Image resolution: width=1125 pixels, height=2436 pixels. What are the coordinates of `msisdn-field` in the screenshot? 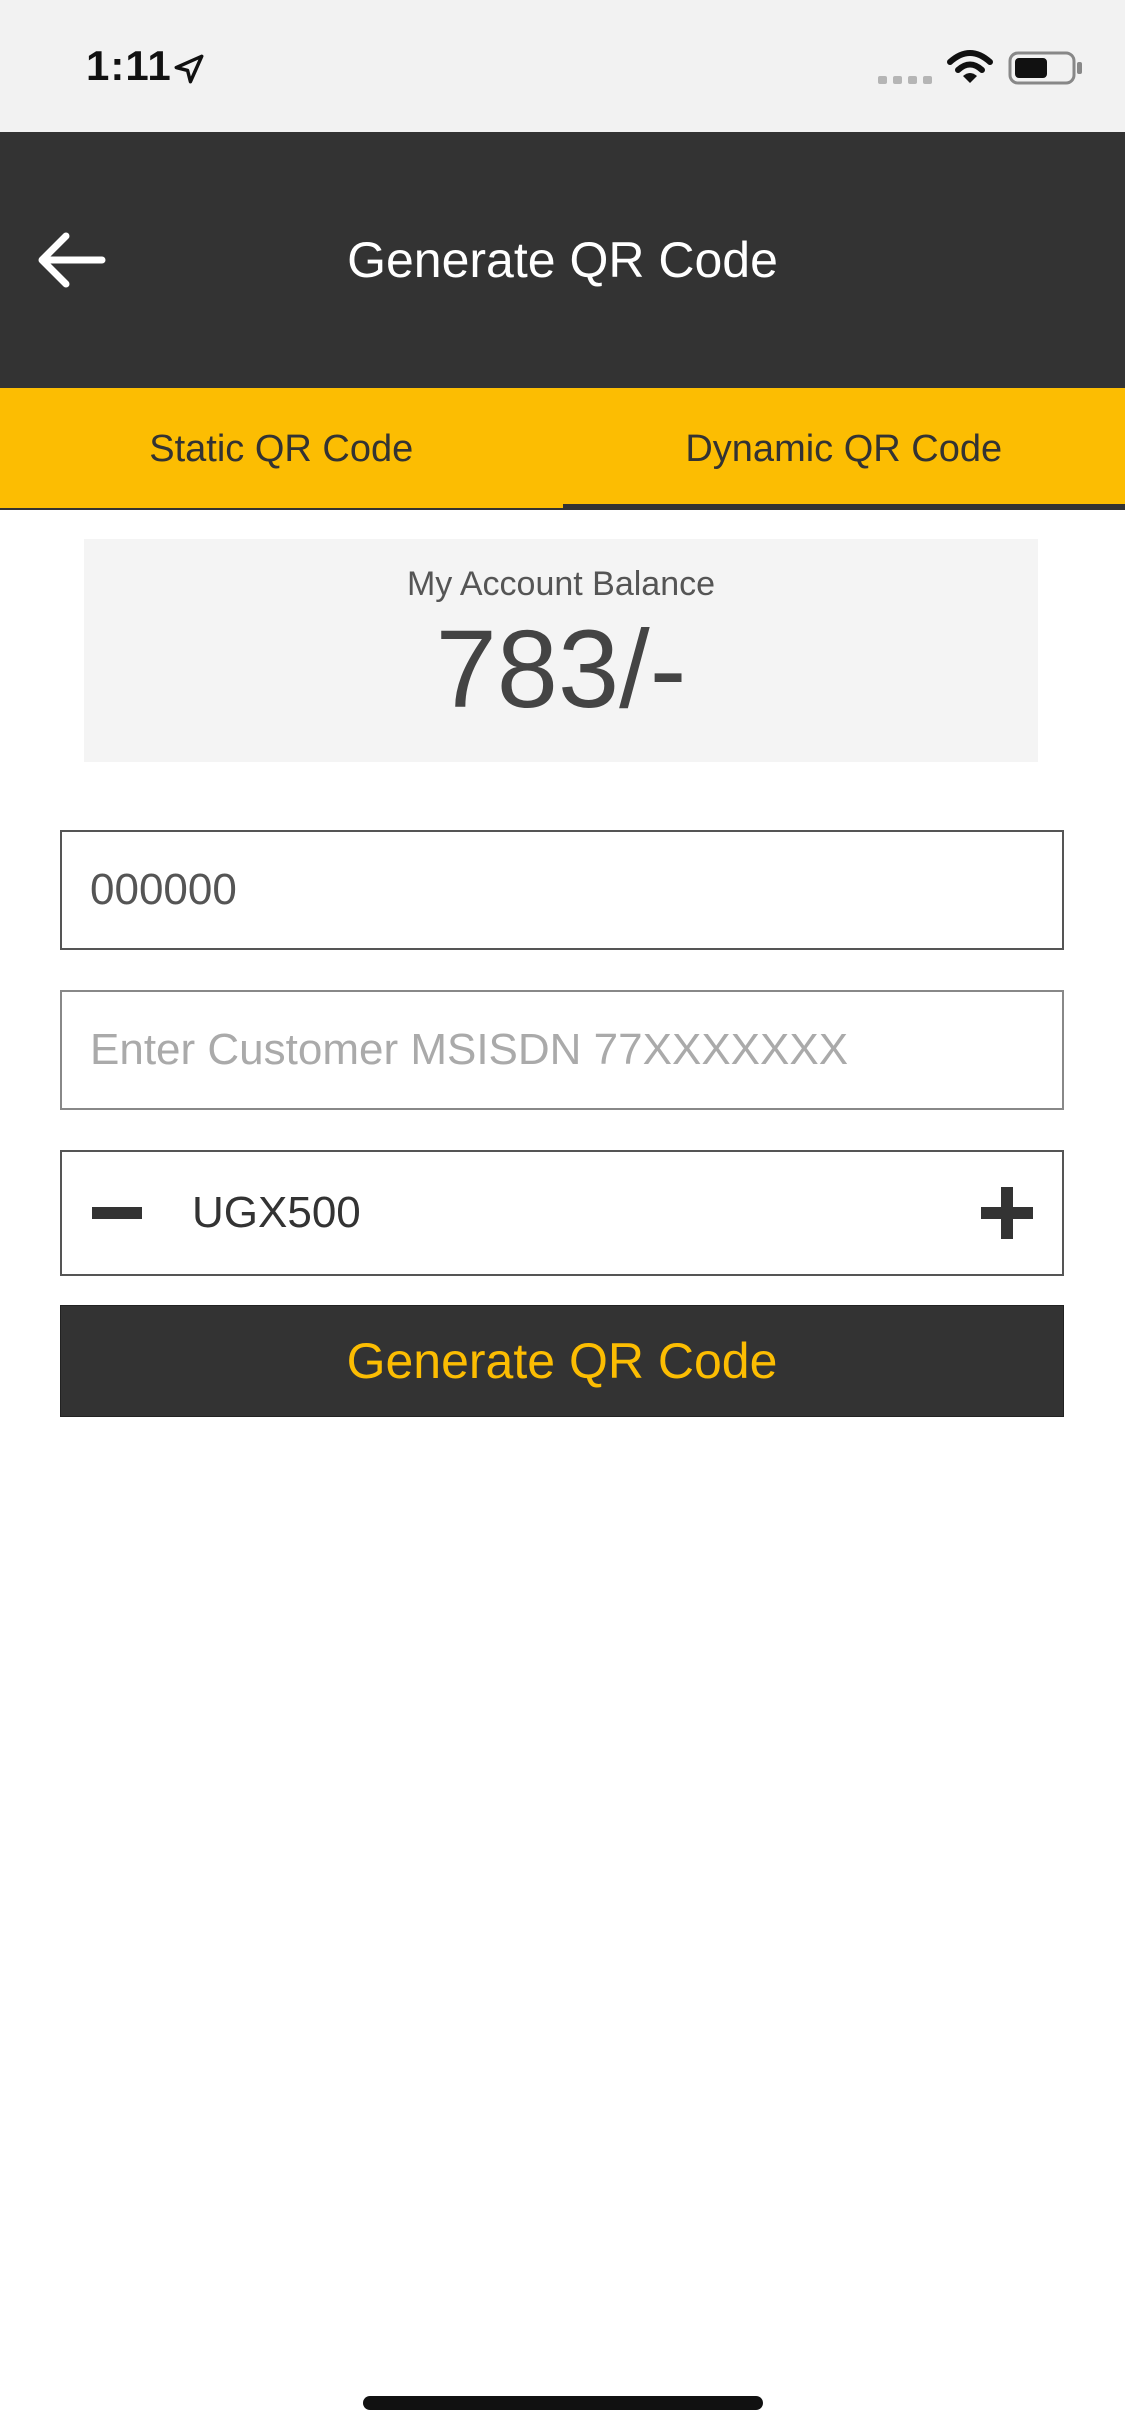 It's located at (562, 1050).